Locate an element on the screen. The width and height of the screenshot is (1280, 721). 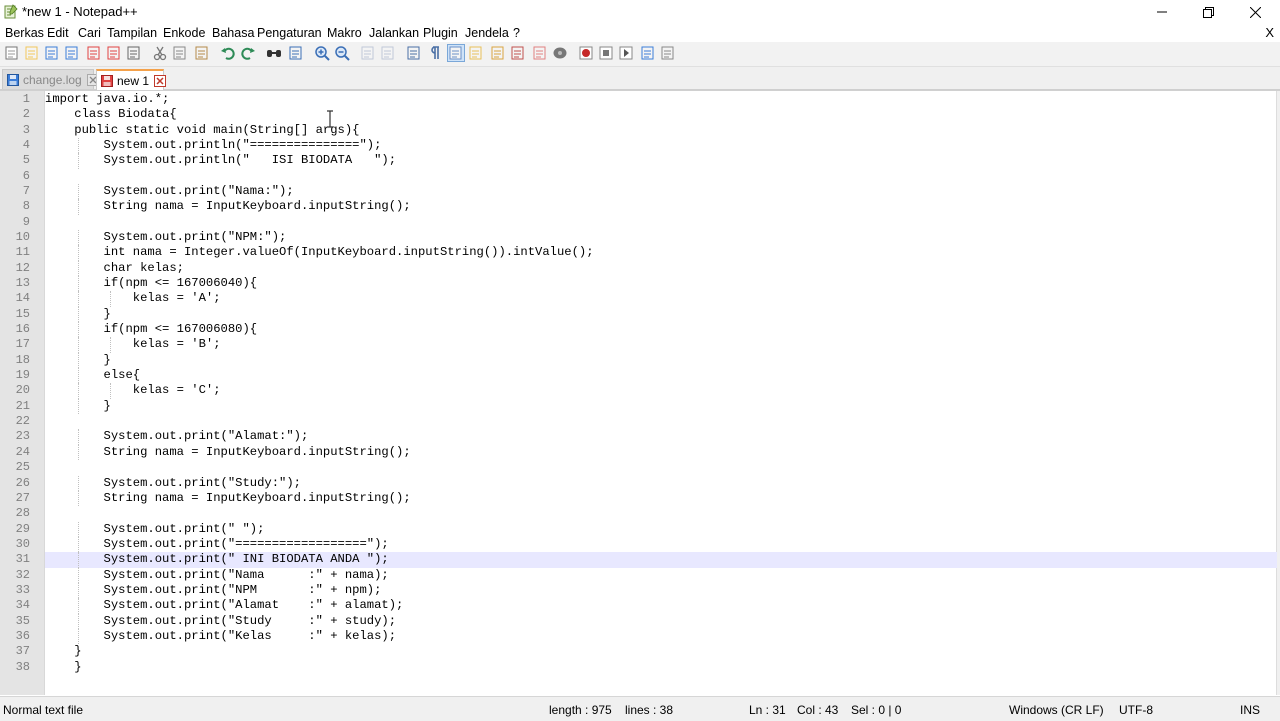
menu-help: ? is located at coordinates (516, 33).